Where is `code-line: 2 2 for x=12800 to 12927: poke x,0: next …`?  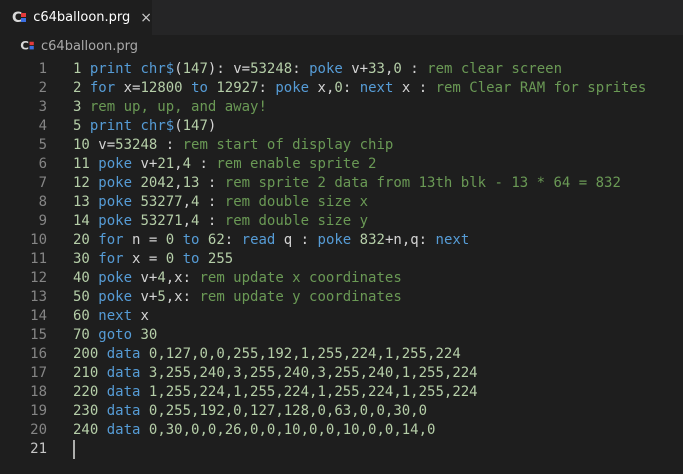
code-line: 2 2 for x=12800 to 12927: poke x,0: next … is located at coordinates (341, 88).